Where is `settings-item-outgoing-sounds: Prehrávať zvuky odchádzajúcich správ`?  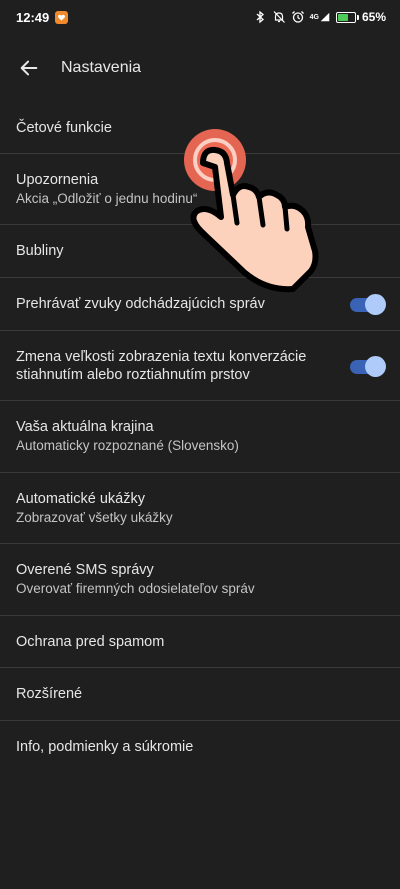 settings-item-outgoing-sounds: Prehrávať zvuky odchádzajúcich správ is located at coordinates (200, 304).